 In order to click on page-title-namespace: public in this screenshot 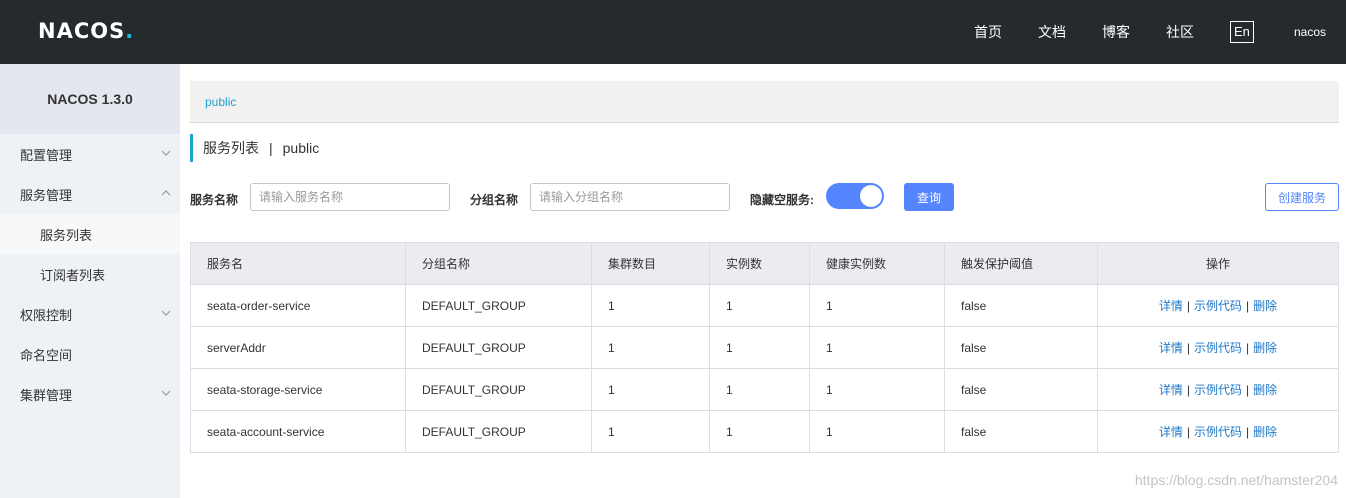, I will do `click(301, 148)`.